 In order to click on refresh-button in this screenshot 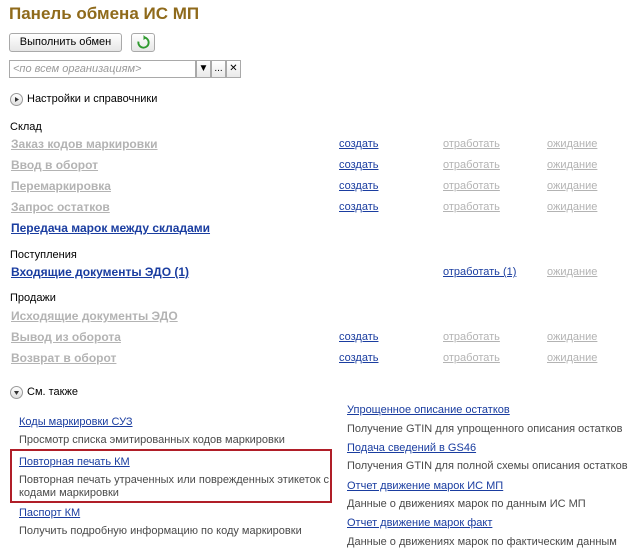, I will do `click(143, 42)`.